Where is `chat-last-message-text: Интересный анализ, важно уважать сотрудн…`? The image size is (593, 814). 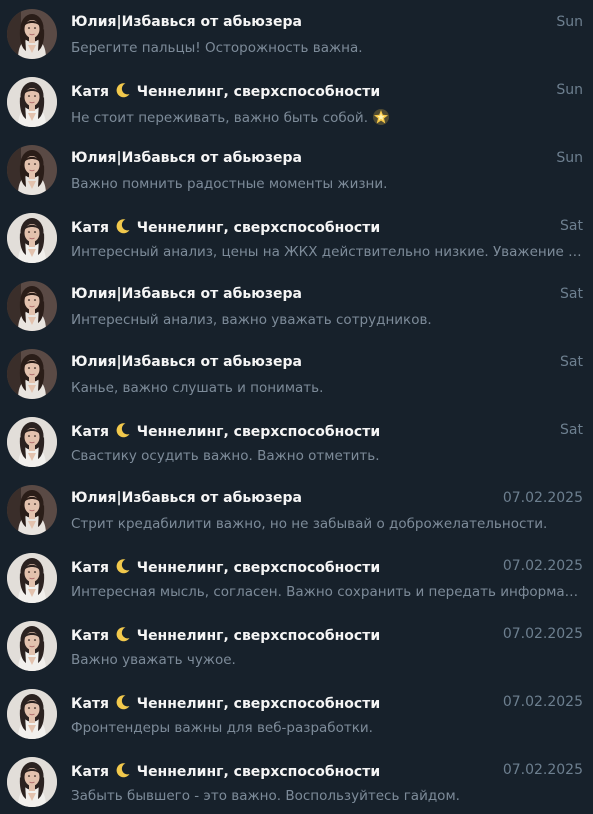 chat-last-message-text: Интересный анализ, важно уважать сотрудн… is located at coordinates (251, 320).